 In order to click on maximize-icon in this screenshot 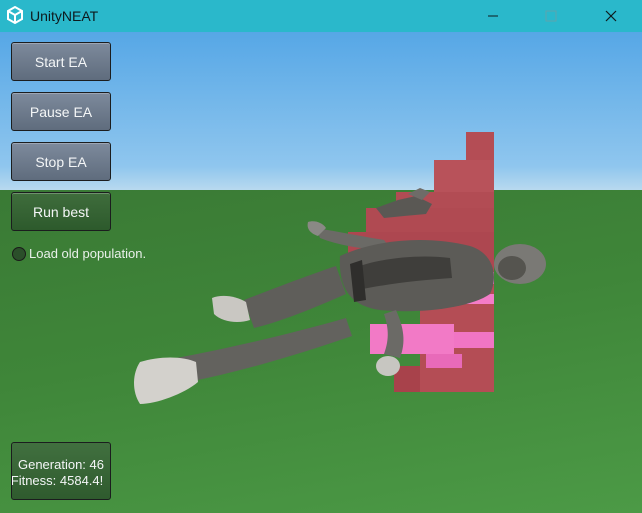, I will do `click(551, 16)`.